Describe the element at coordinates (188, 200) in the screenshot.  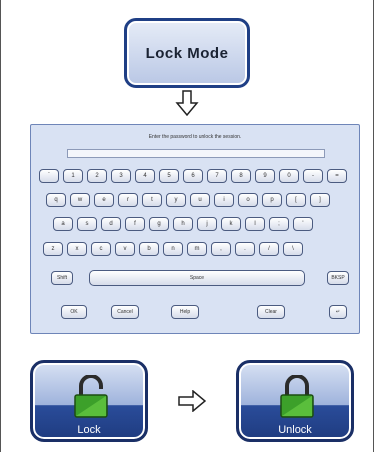
I see `key-row-2: q w e r t y u i o p []` at that location.